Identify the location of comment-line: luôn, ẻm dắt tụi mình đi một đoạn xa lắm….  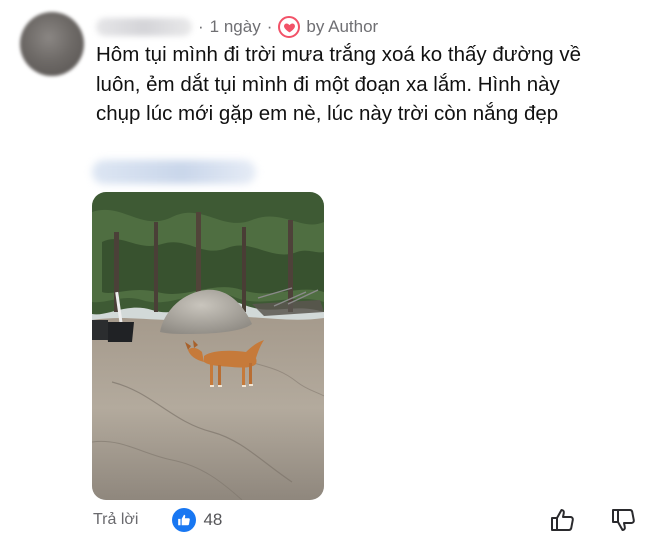
(328, 84).